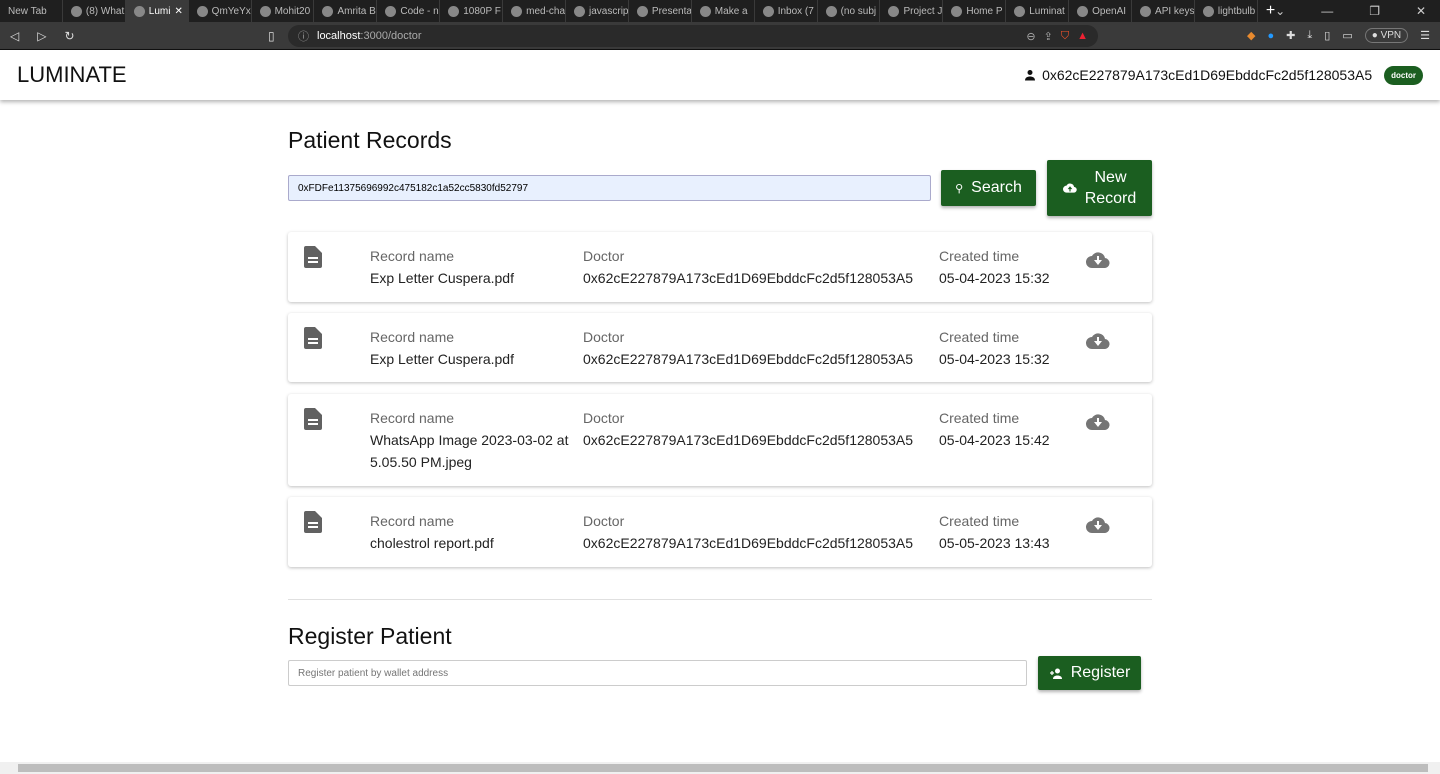 Image resolution: width=1440 pixels, height=774 pixels. I want to click on tab-label: Project J, so click(923, 11).